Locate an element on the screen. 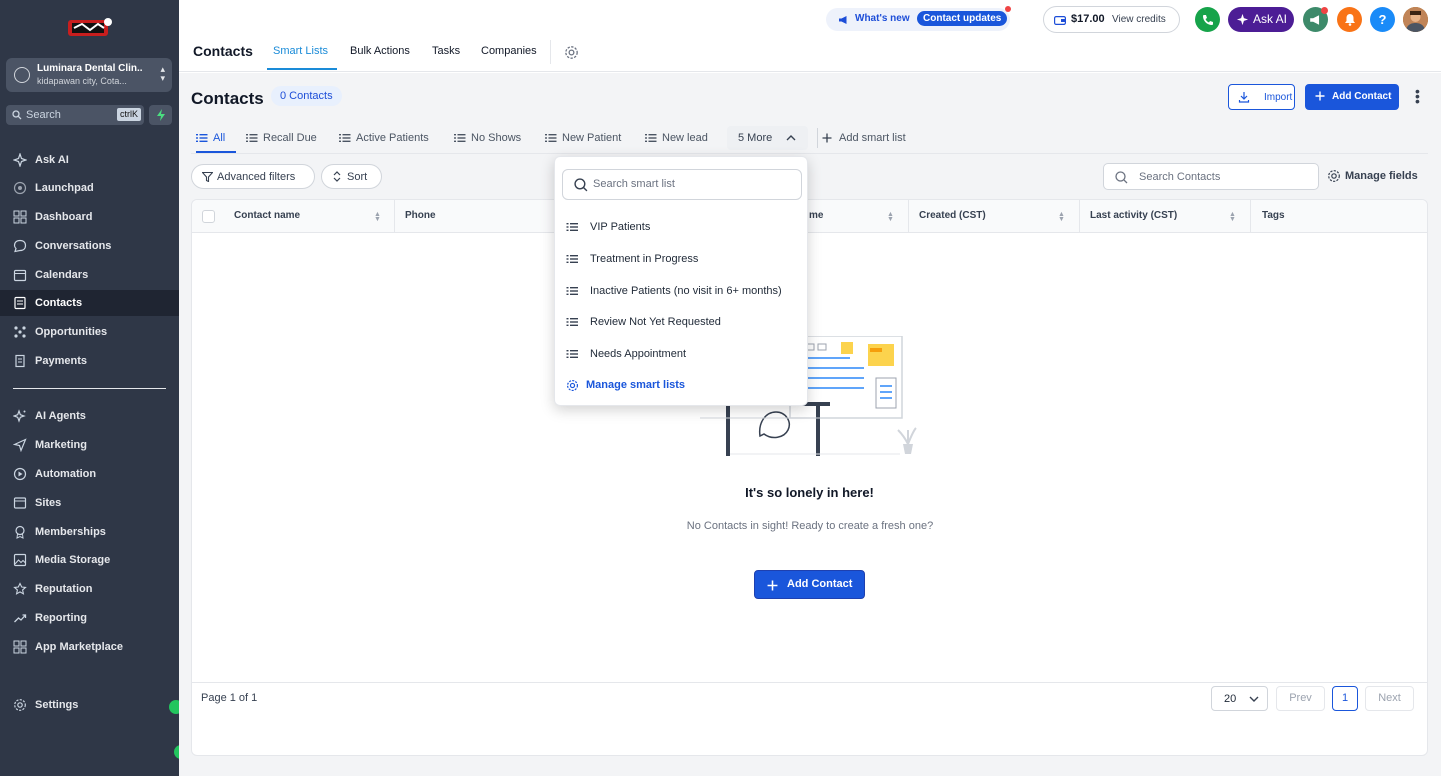  gear-icon is located at coordinates (571, 52).